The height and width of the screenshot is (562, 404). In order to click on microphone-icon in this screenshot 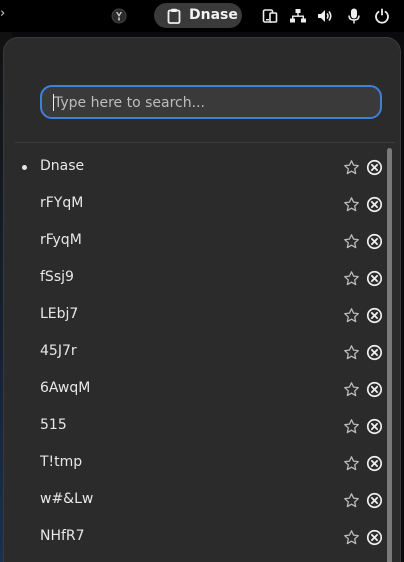, I will do `click(354, 16)`.